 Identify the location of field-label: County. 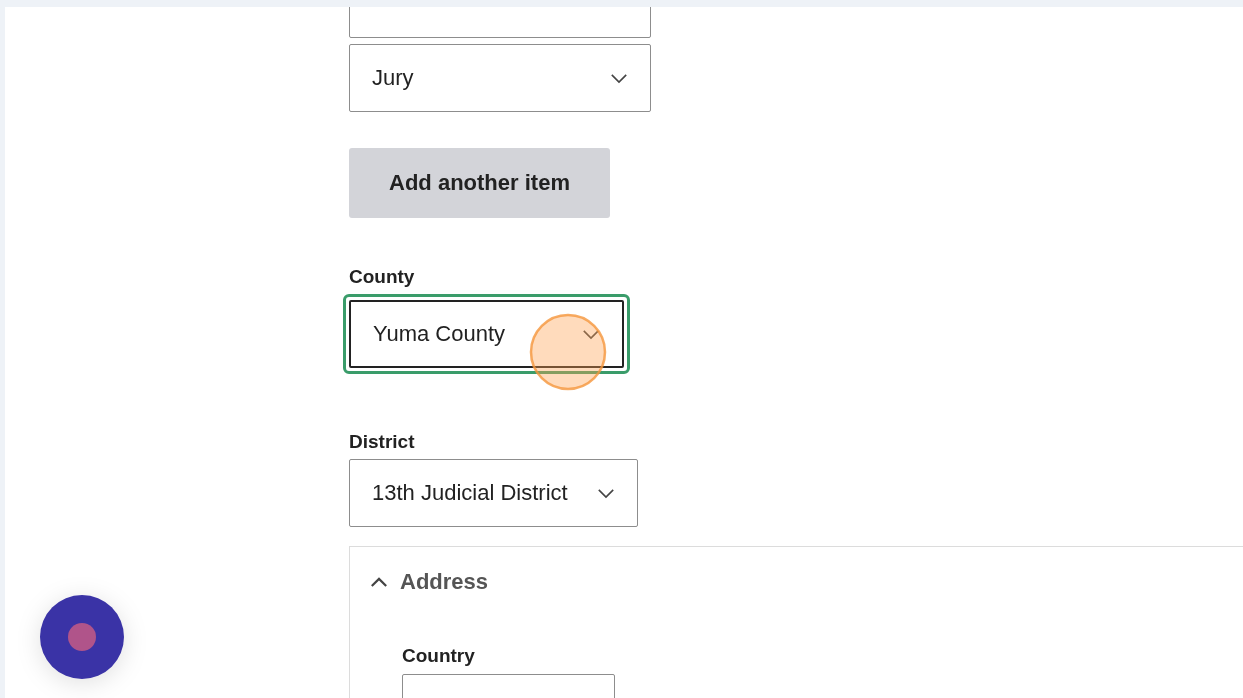
(382, 277).